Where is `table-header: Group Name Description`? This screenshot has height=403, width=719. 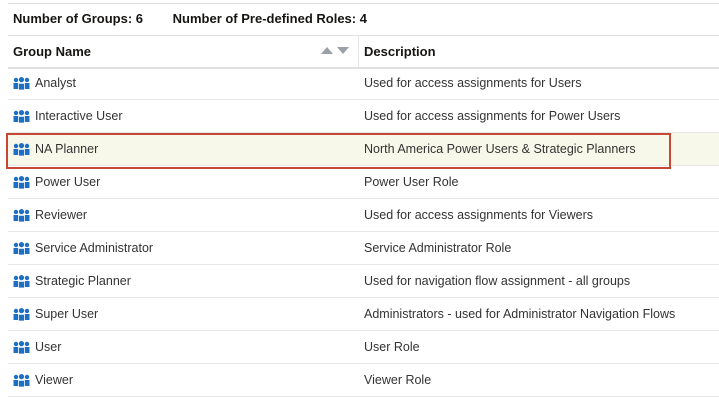 table-header: Group Name Description is located at coordinates (363, 52).